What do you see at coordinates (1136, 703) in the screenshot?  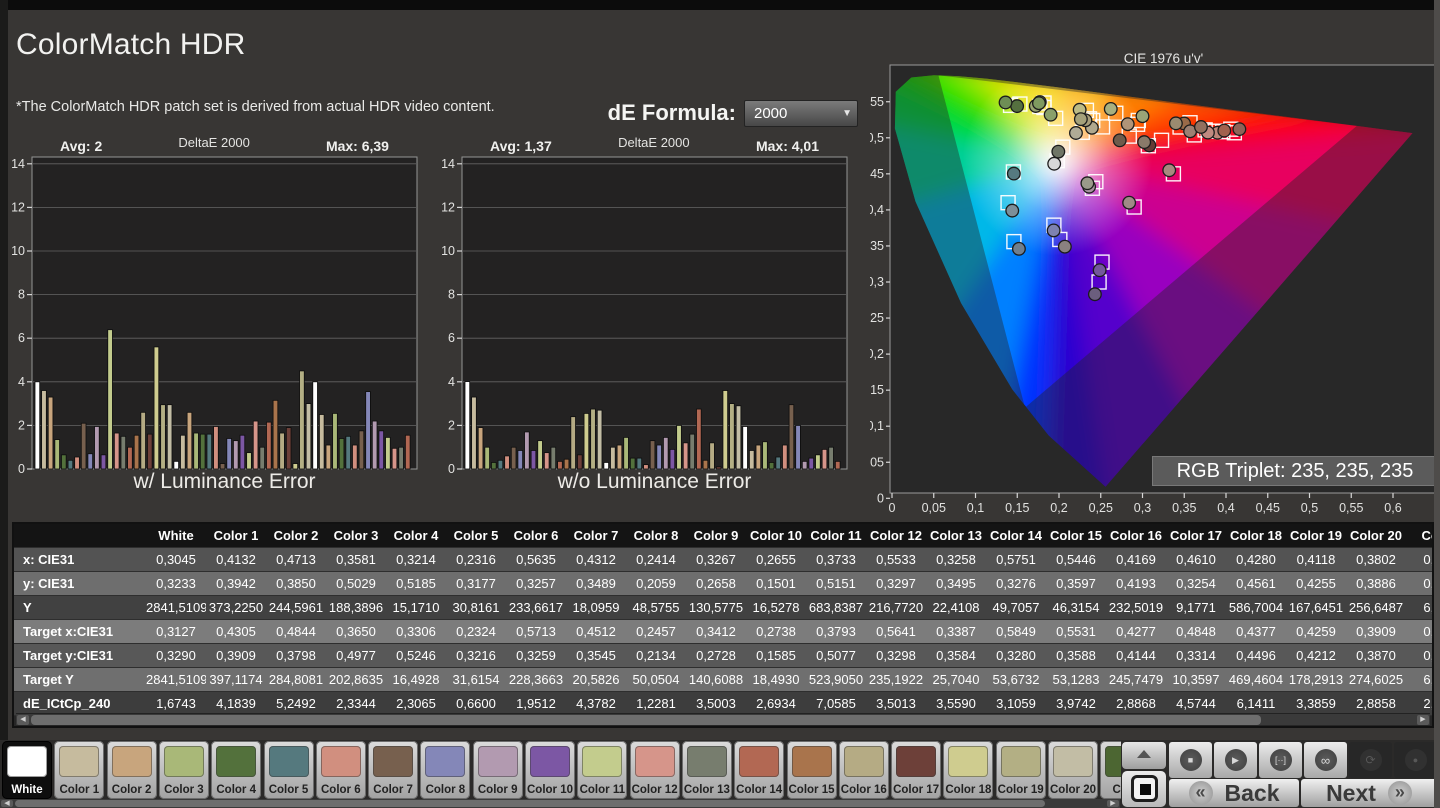 I see `table-cell: 2,8868` at bounding box center [1136, 703].